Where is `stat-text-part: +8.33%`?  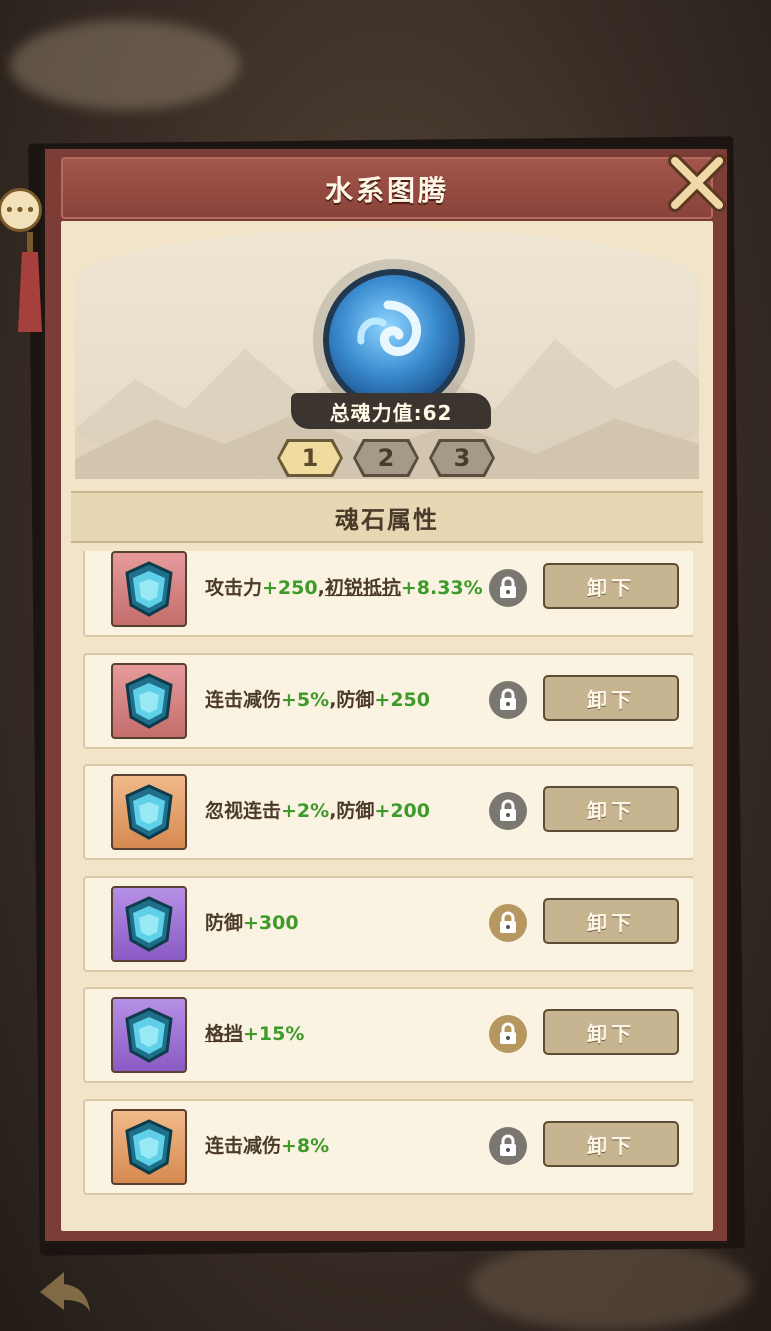 stat-text-part: +8.33% is located at coordinates (441, 588).